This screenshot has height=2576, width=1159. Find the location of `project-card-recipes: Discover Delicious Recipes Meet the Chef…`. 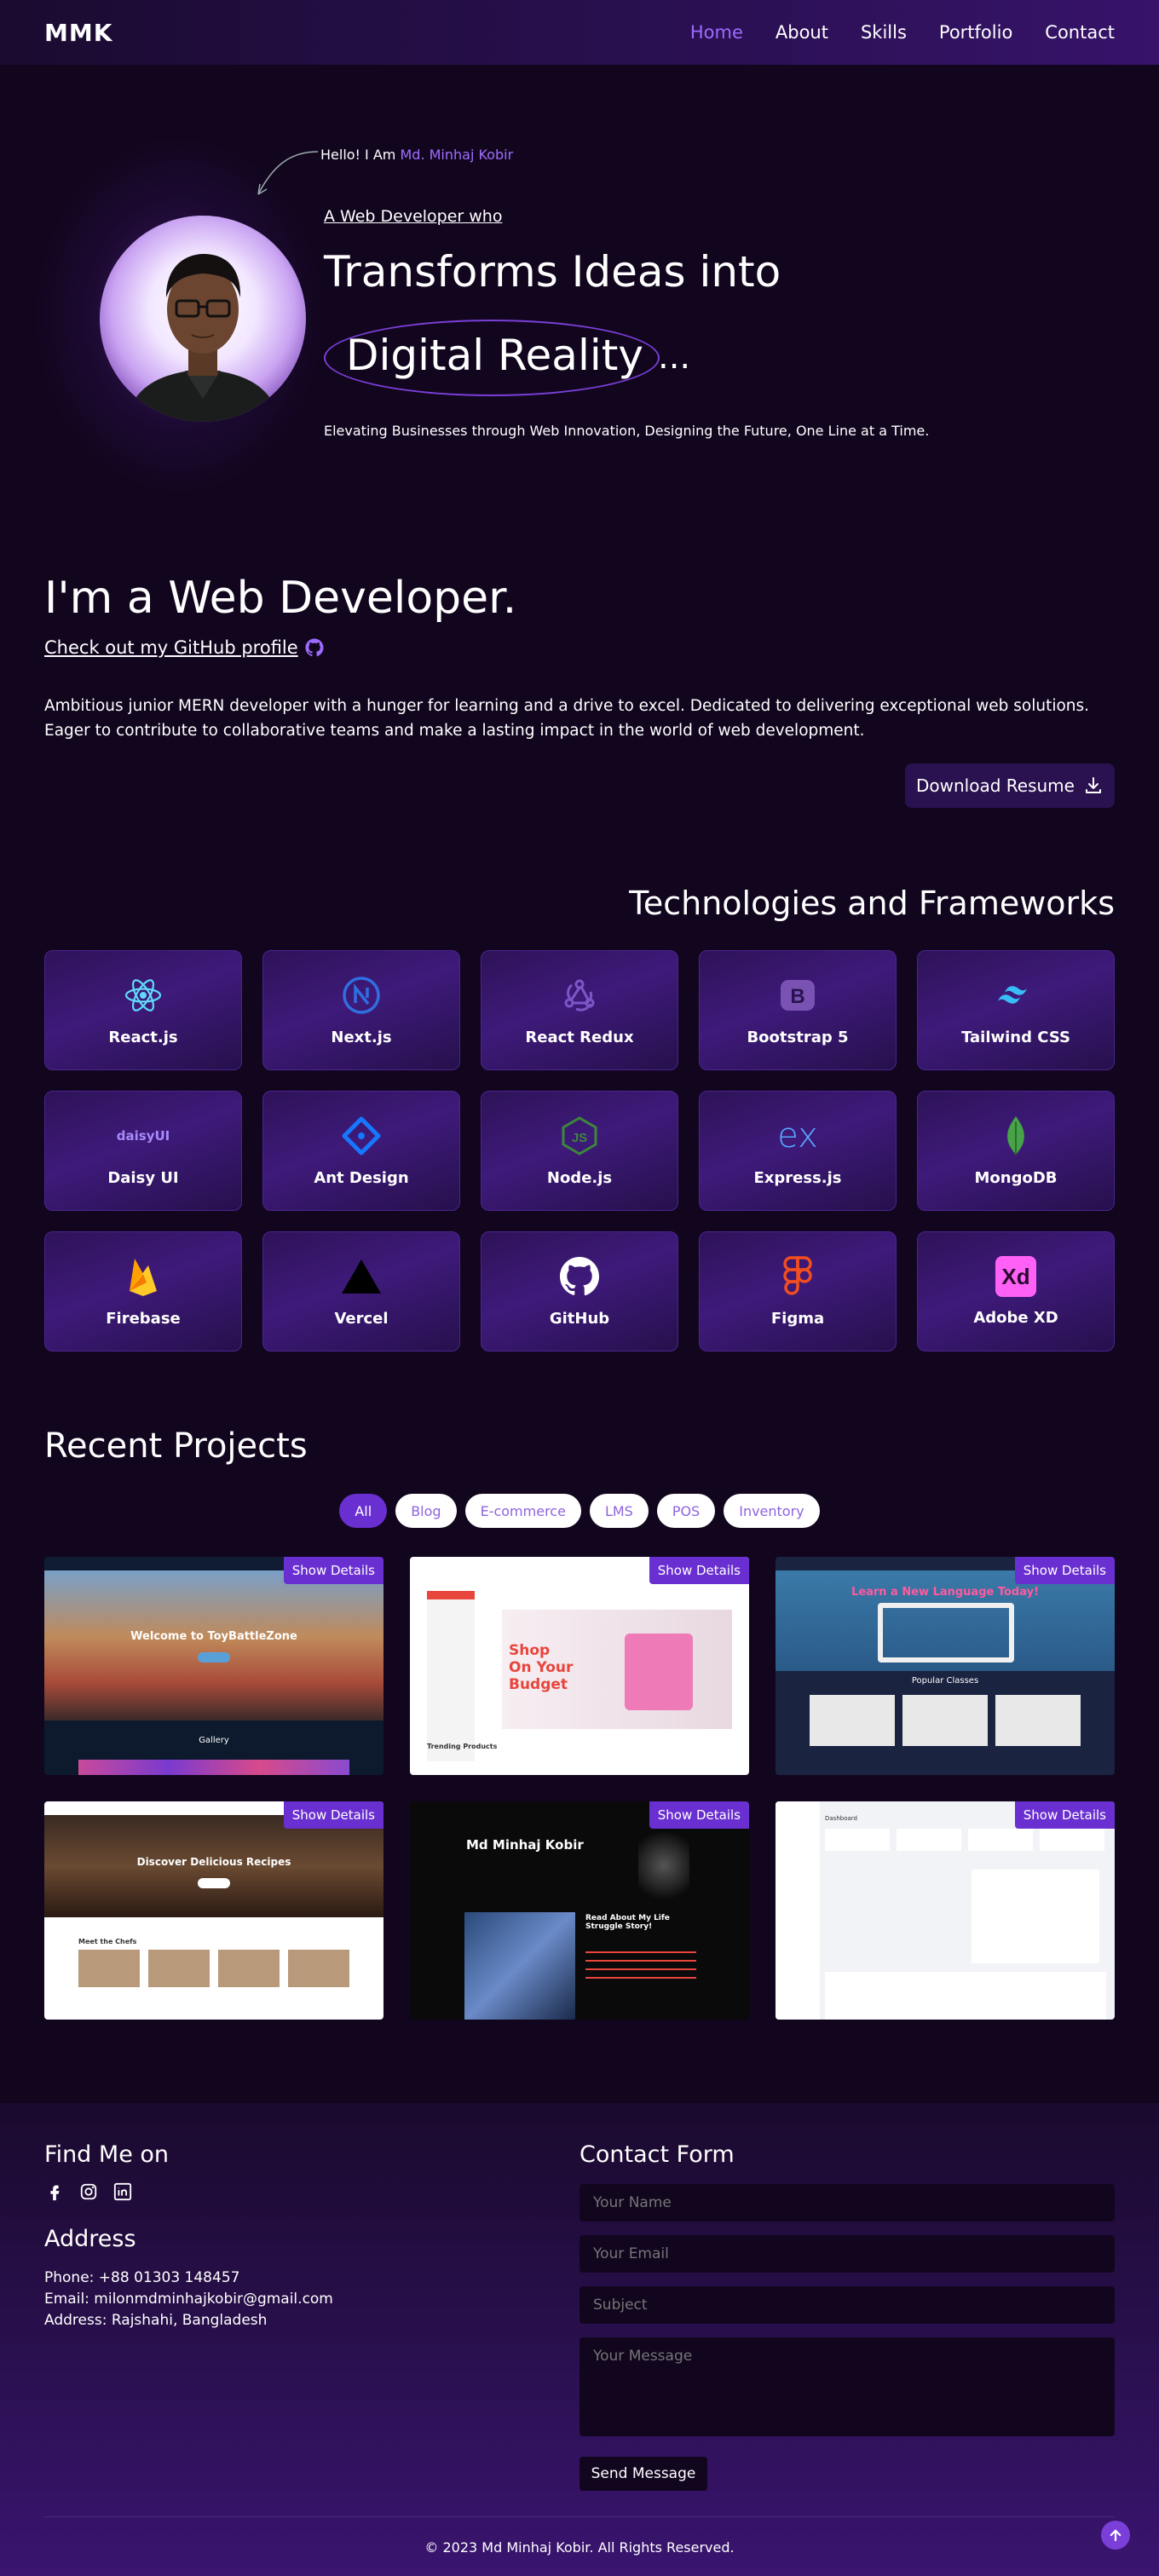

project-card-recipes: Discover Delicious Recipes Meet the Chef… is located at coordinates (213, 1910).